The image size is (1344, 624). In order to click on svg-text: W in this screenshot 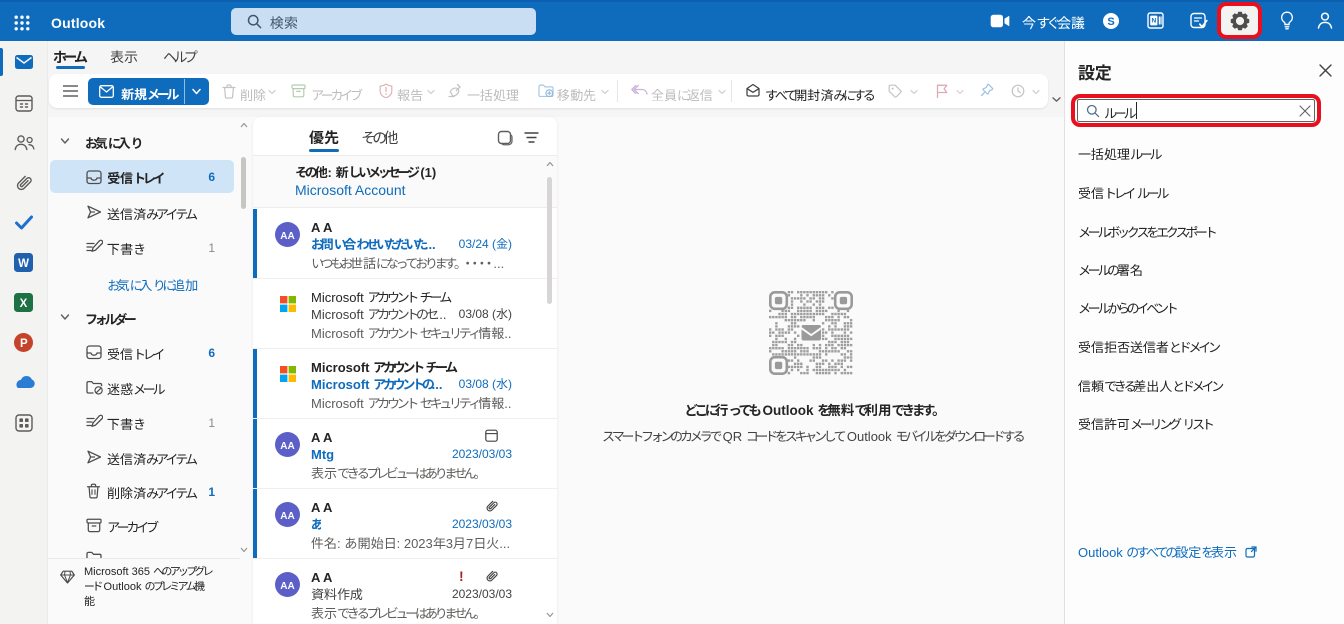, I will do `click(23, 264)`.